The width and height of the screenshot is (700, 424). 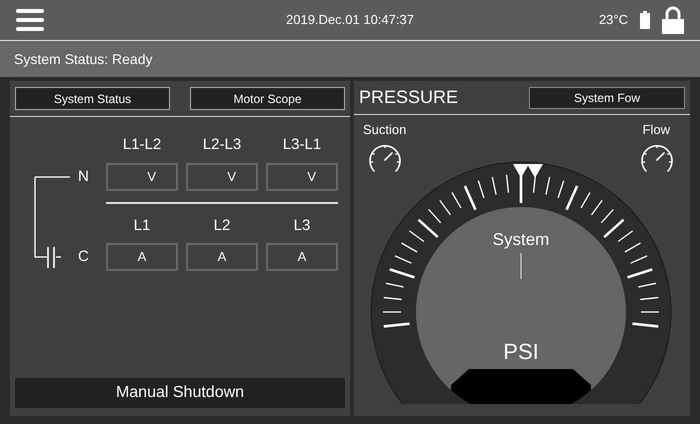 What do you see at coordinates (607, 97) in the screenshot?
I see `system-flow-button: System Fow` at bounding box center [607, 97].